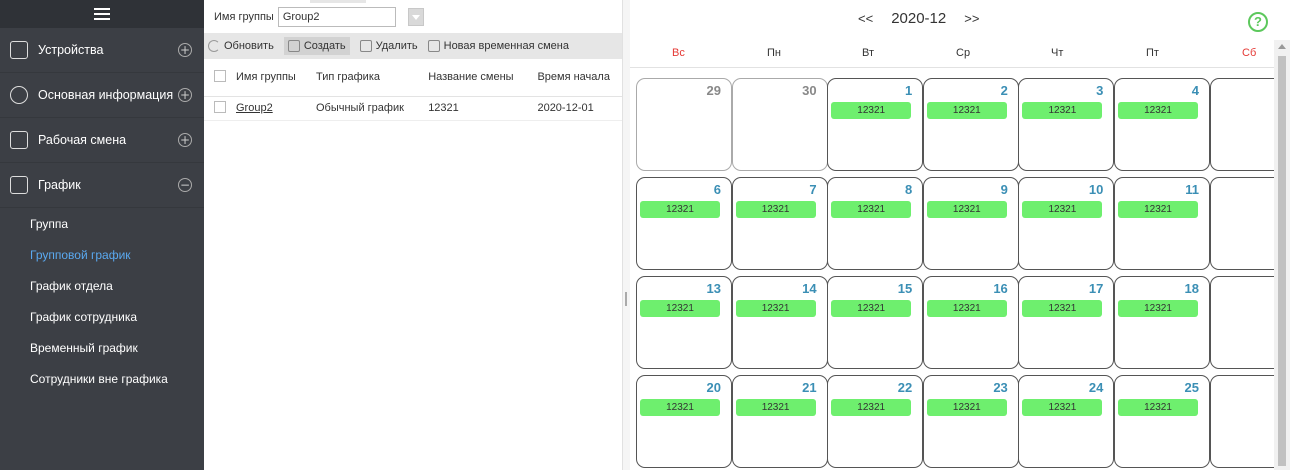 This screenshot has height=470, width=1290. I want to click on calendar-day: 18 12321, so click(1162, 322).